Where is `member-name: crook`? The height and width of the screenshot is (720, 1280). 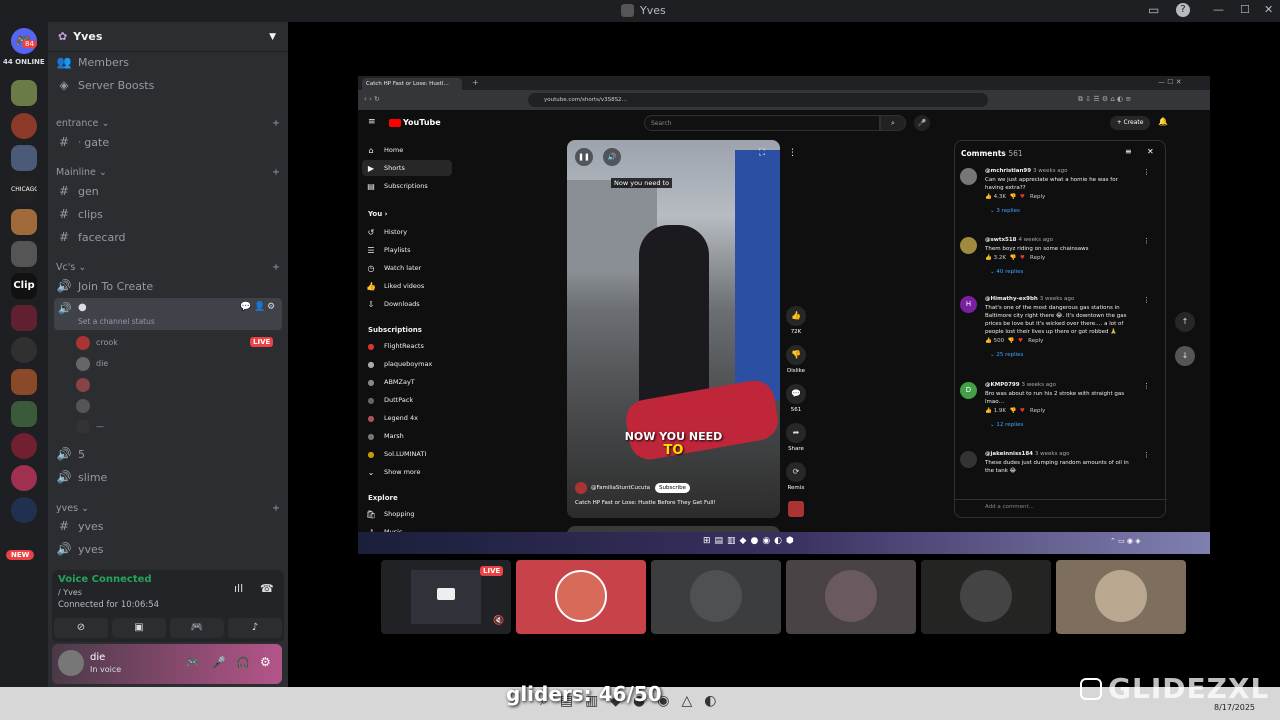 member-name: crook is located at coordinates (107, 342).